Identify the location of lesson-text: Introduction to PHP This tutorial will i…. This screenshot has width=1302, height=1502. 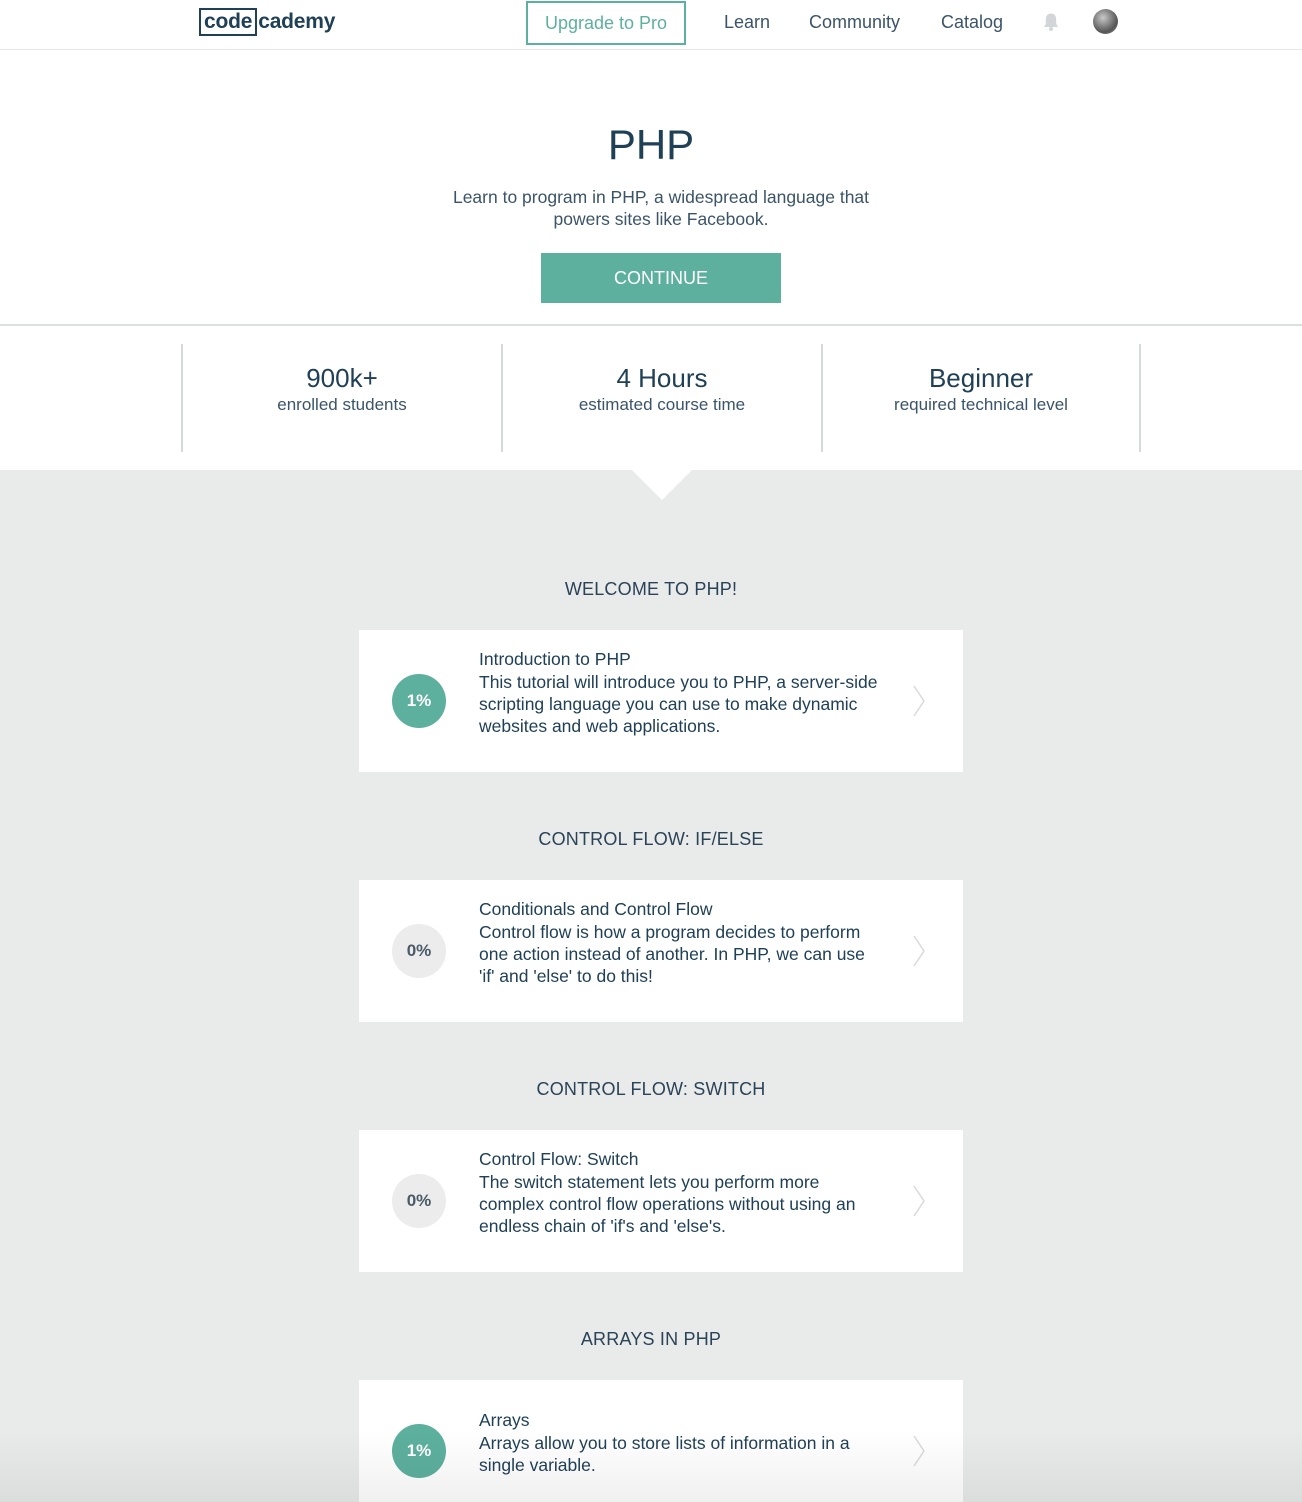
(679, 692).